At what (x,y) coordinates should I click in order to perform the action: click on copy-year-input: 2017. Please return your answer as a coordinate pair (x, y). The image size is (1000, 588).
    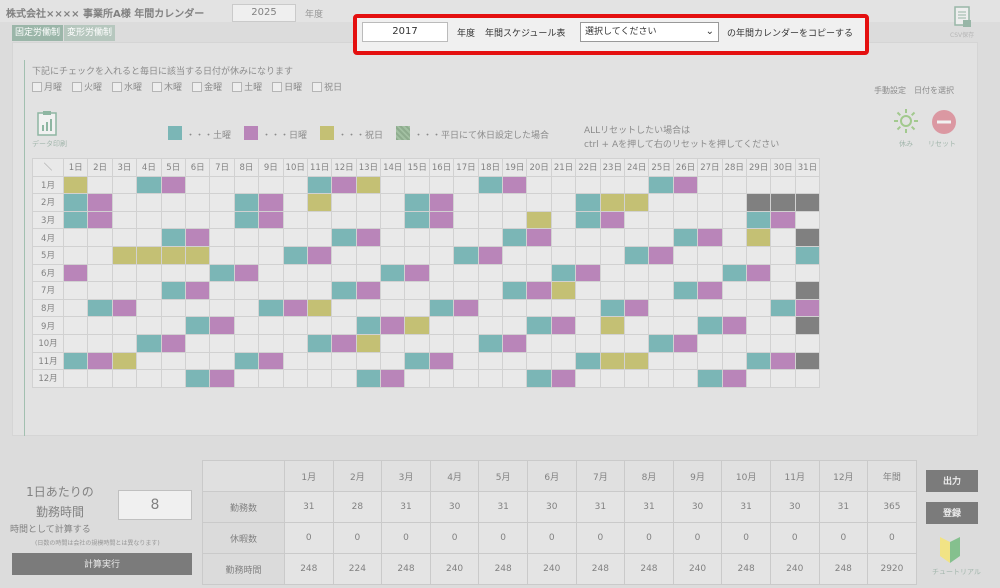
    Looking at the image, I should click on (405, 32).